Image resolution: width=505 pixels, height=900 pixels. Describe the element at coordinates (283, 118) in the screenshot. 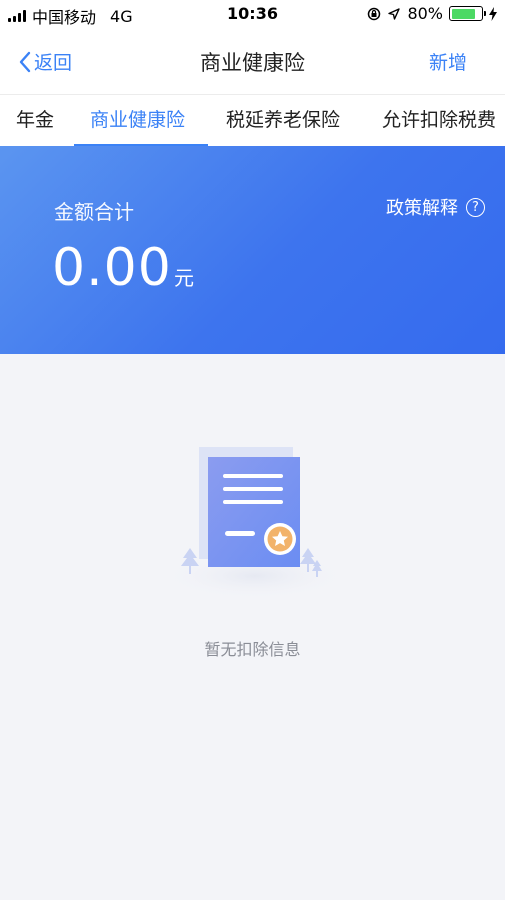

I see `tab-tax-deferred-pension: 税延养老保险` at that location.